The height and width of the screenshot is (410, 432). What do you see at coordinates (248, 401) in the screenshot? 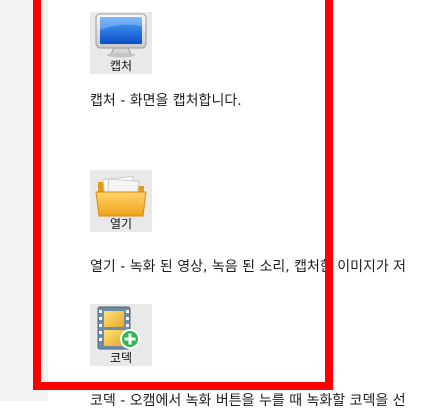
I see `codec-description: 코덱 - 오캠에서 녹화 버튼을 누를 때 녹화할 코덱을 선` at bounding box center [248, 401].